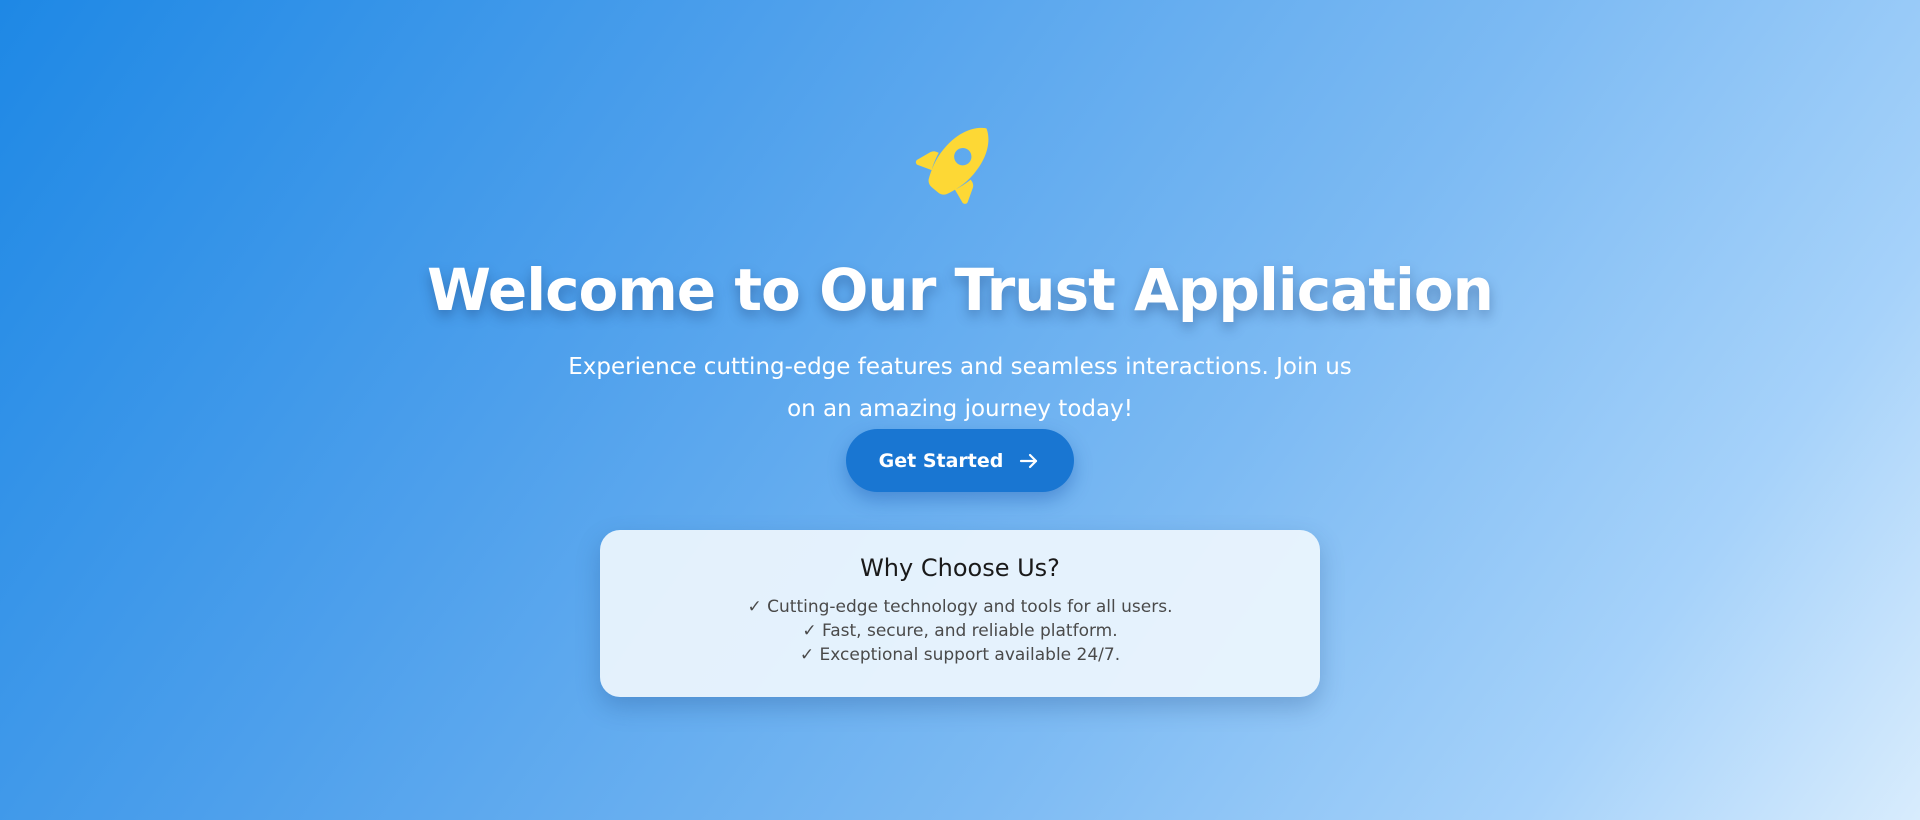 This screenshot has height=820, width=1920. Describe the element at coordinates (960, 568) in the screenshot. I see `card-title: Why Choose Us?` at that location.